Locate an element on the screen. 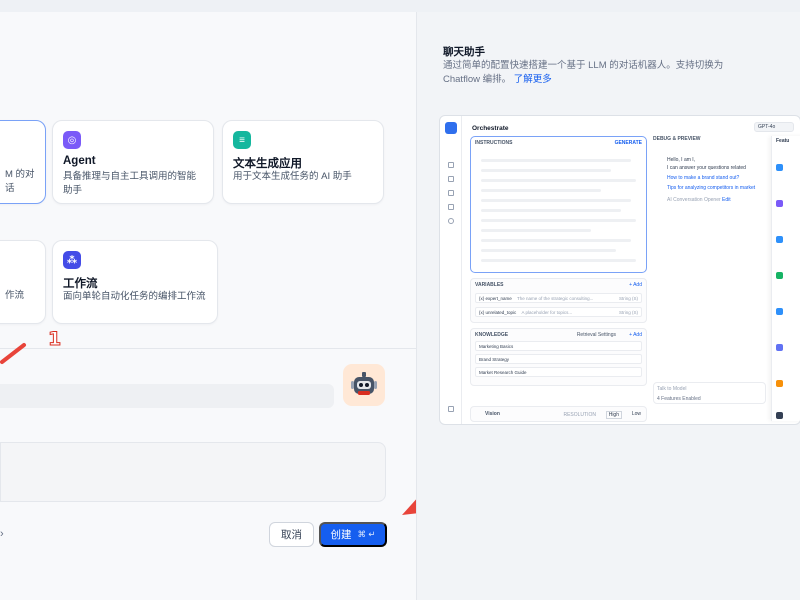 Image resolution: width=800 pixels, height=600 pixels. resolution-low: Low is located at coordinates (636, 414).